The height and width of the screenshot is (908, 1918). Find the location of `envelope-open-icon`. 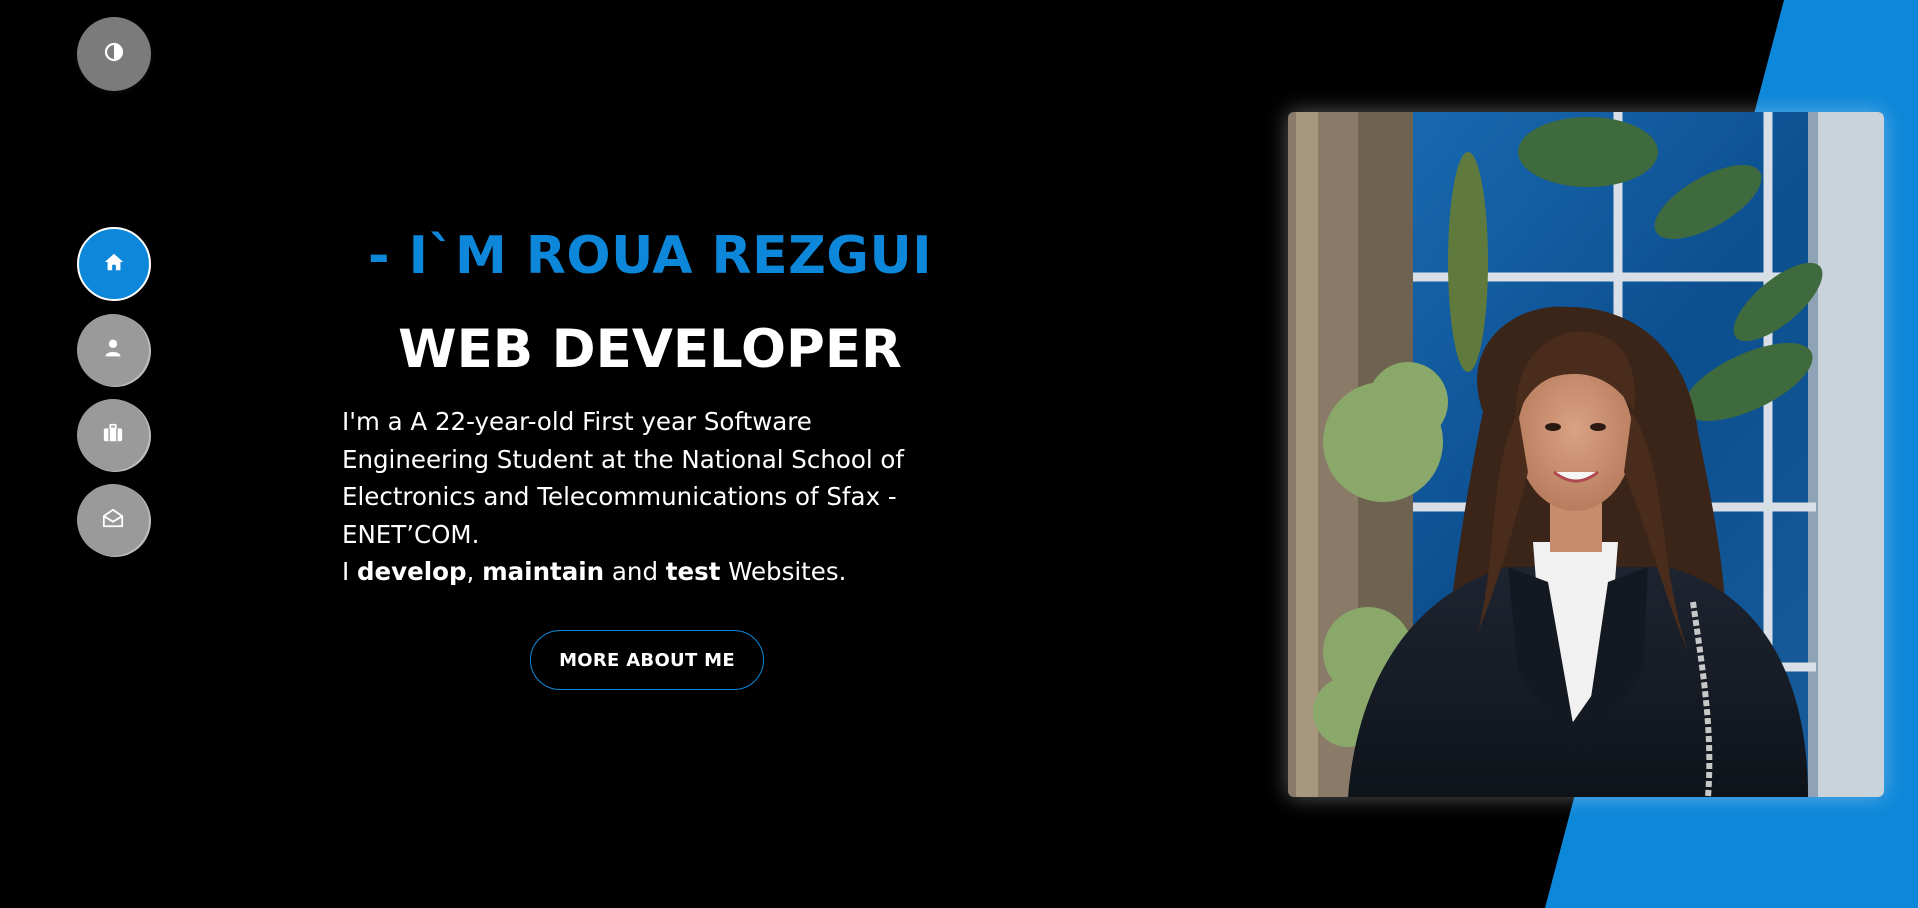

envelope-open-icon is located at coordinates (113, 520).